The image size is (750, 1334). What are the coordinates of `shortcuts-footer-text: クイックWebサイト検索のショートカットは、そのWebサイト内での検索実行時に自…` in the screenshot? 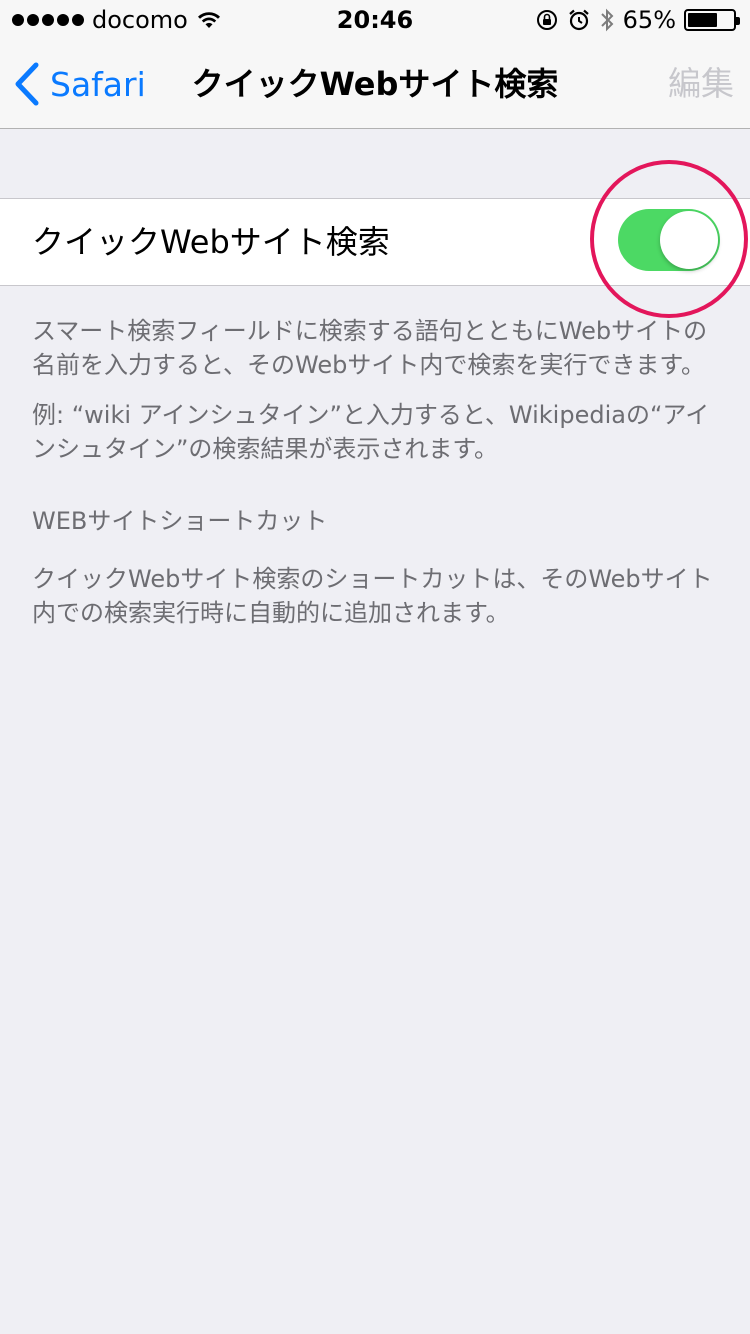 It's located at (372, 596).